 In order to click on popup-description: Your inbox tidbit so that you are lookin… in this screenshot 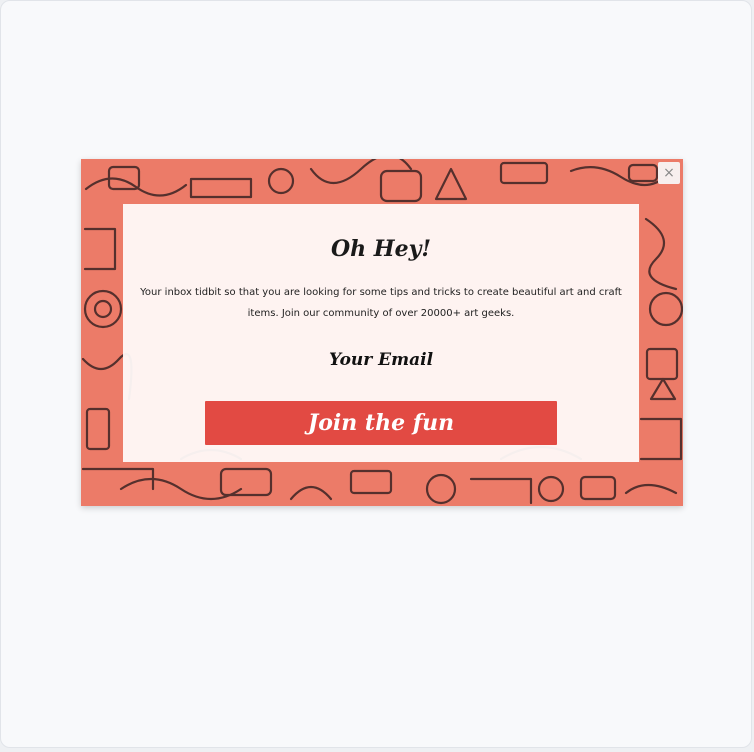, I will do `click(381, 303)`.